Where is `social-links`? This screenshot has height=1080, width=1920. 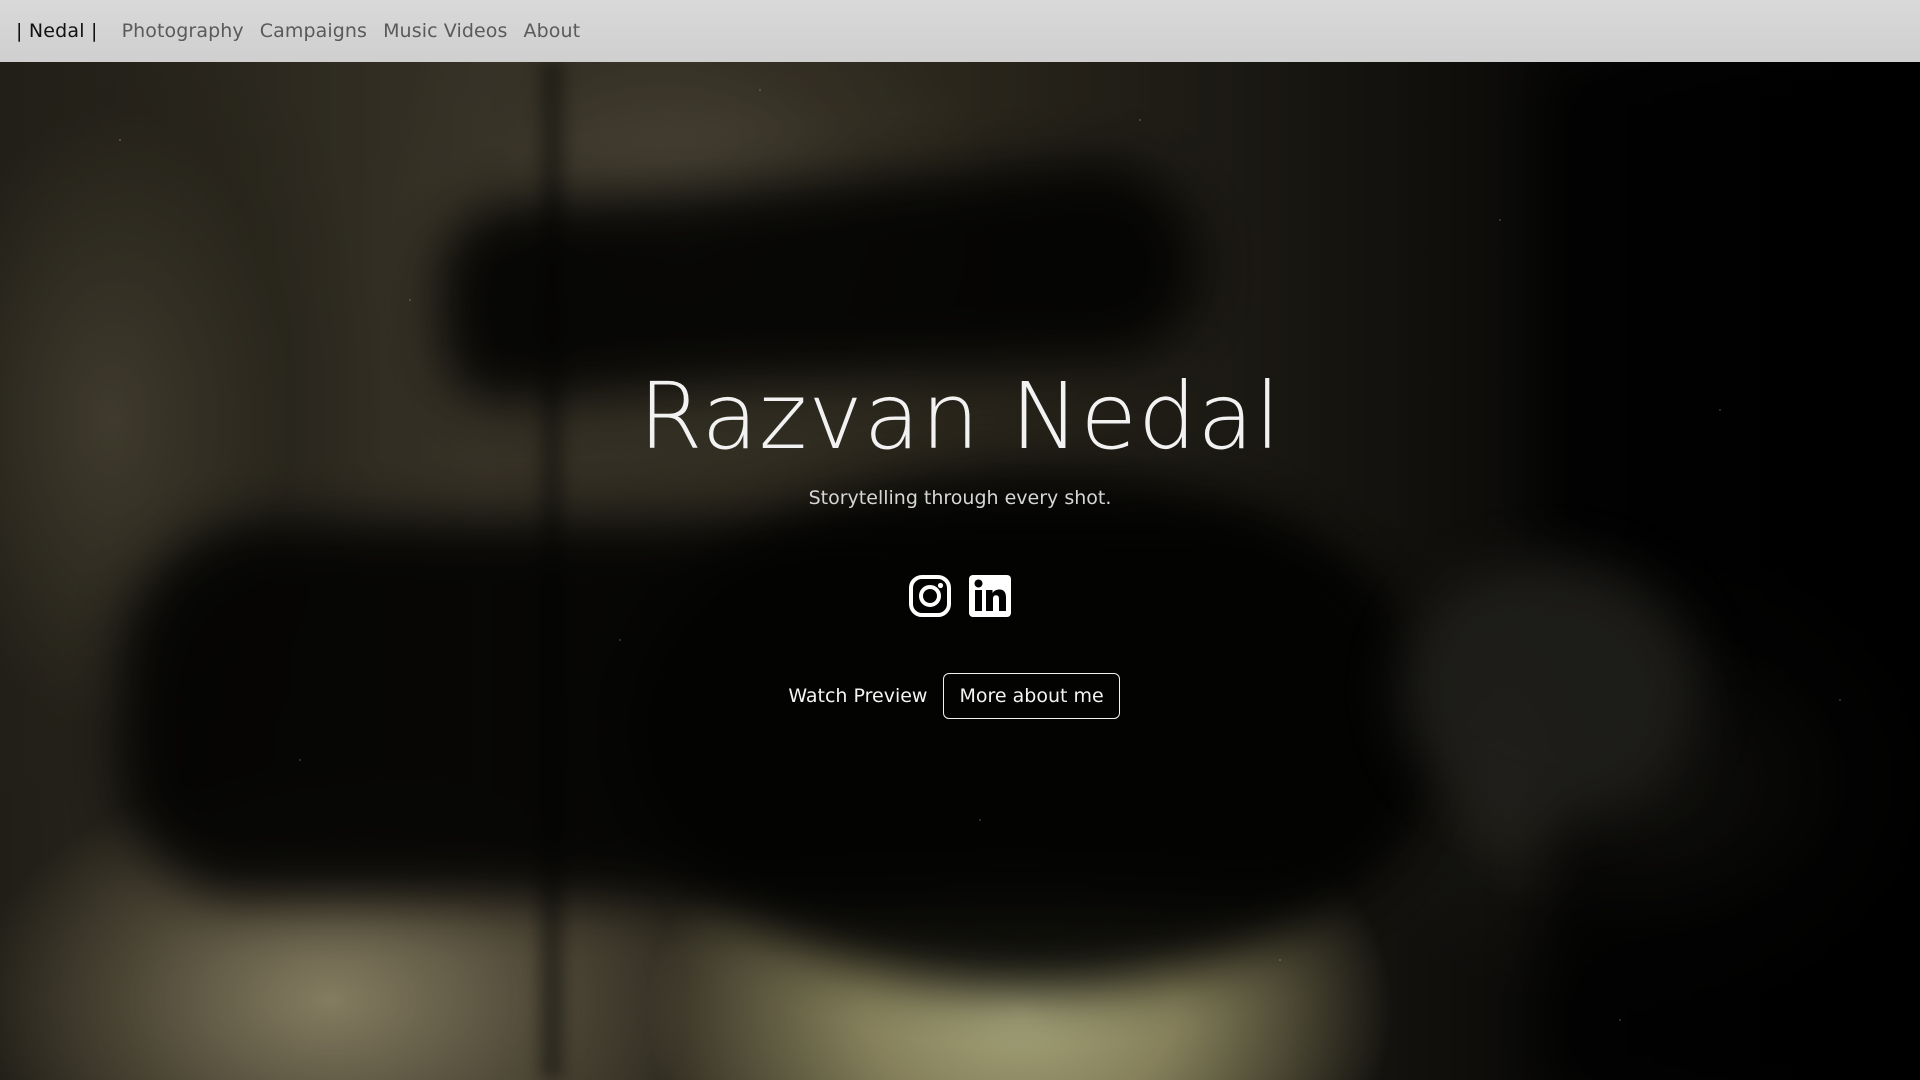 social-links is located at coordinates (960, 596).